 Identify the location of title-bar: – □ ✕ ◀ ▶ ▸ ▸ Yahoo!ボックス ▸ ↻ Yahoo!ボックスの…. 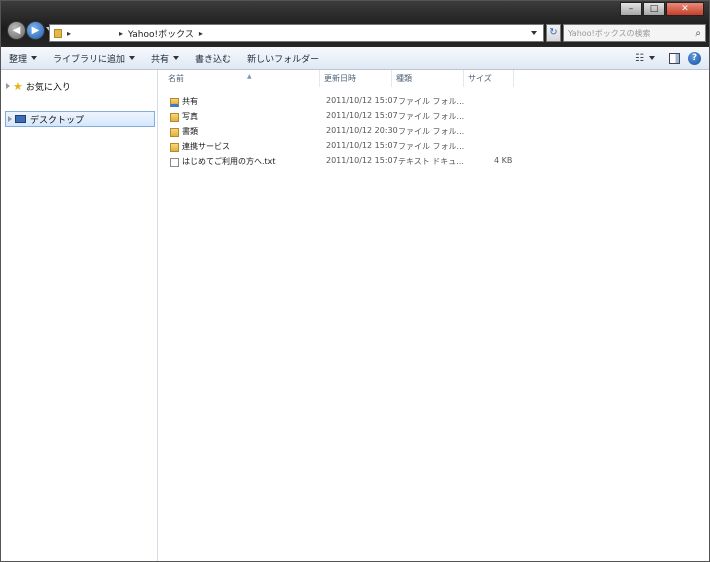
(355, 24).